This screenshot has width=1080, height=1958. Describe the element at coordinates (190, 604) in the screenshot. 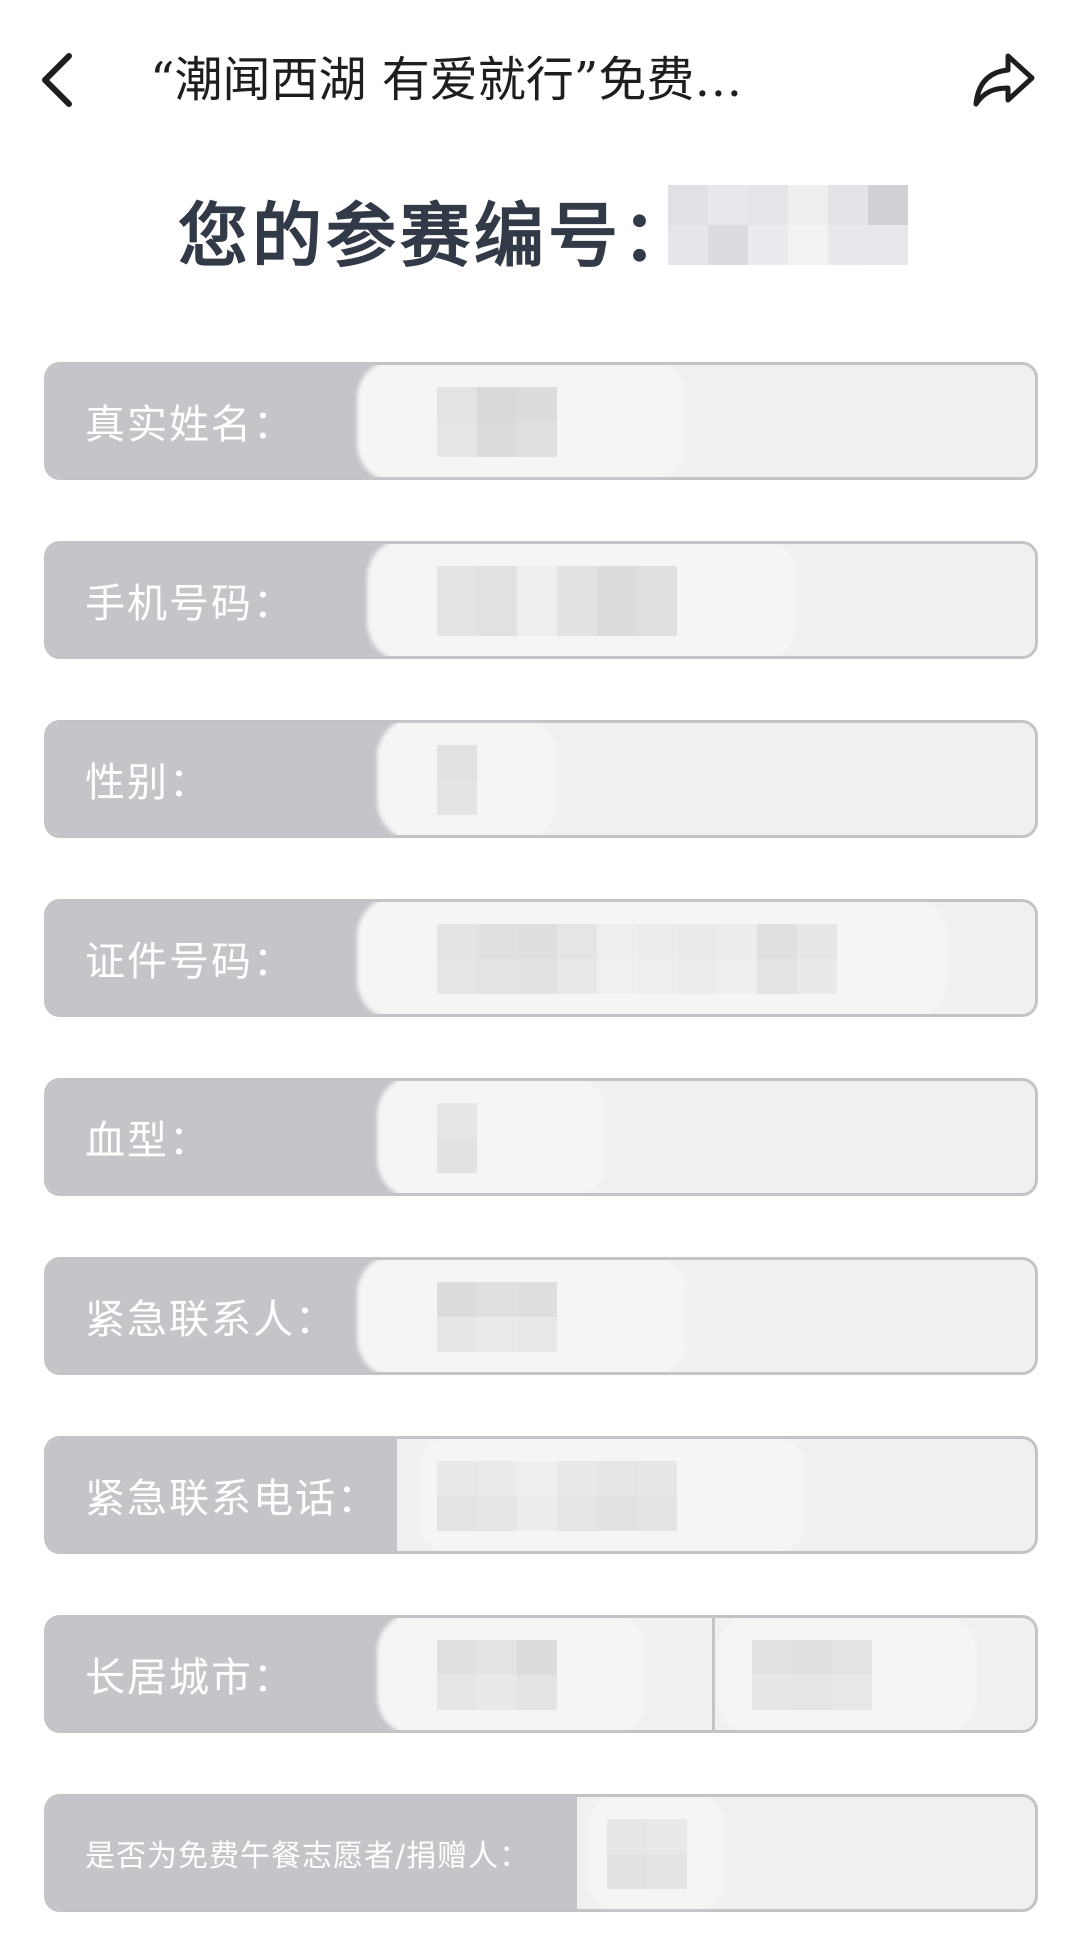

I see `phone-number-label: 手机号码：` at that location.